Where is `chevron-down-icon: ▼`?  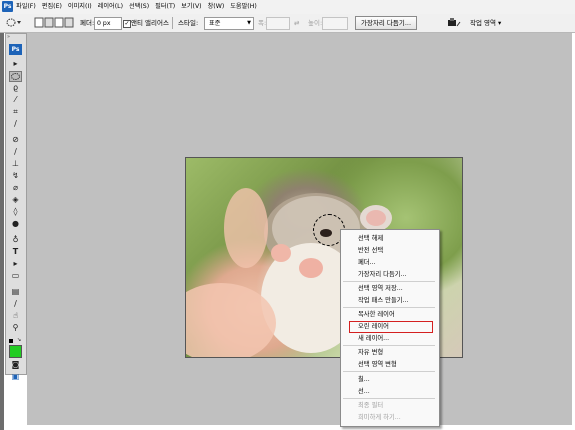 chevron-down-icon: ▼ is located at coordinates (249, 23).